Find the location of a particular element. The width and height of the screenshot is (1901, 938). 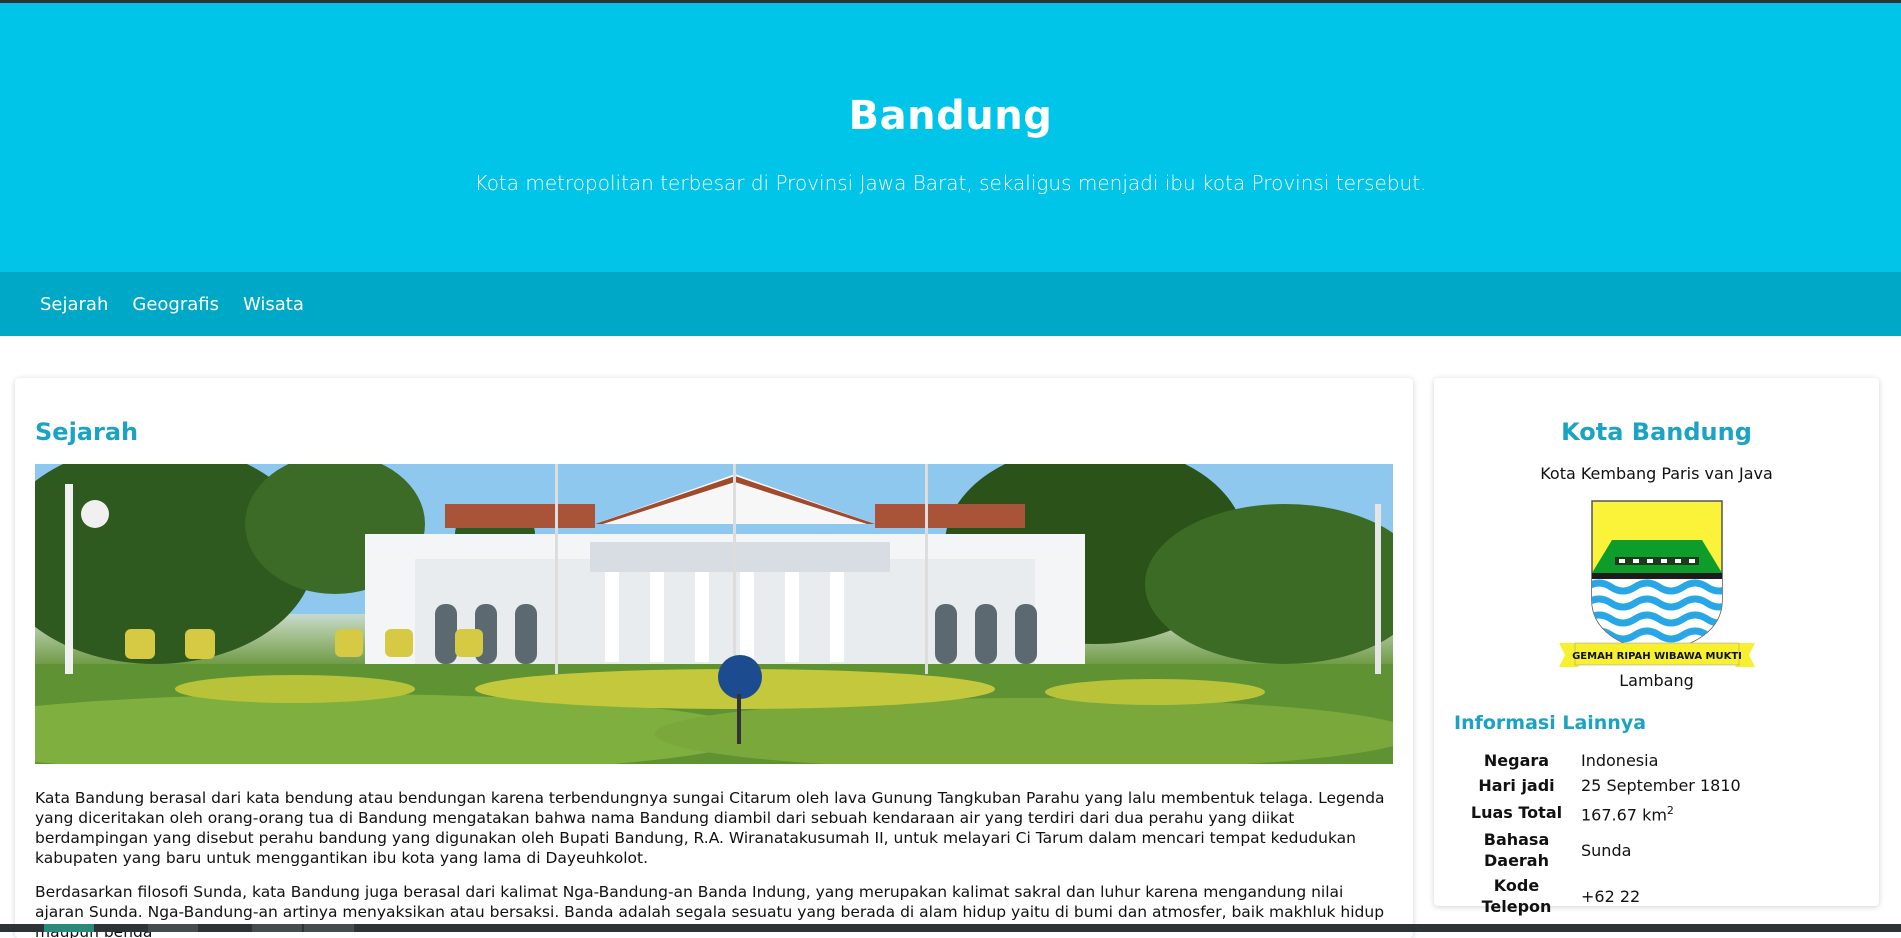

more-info-heading: Informasi Lainnya is located at coordinates (1550, 723).